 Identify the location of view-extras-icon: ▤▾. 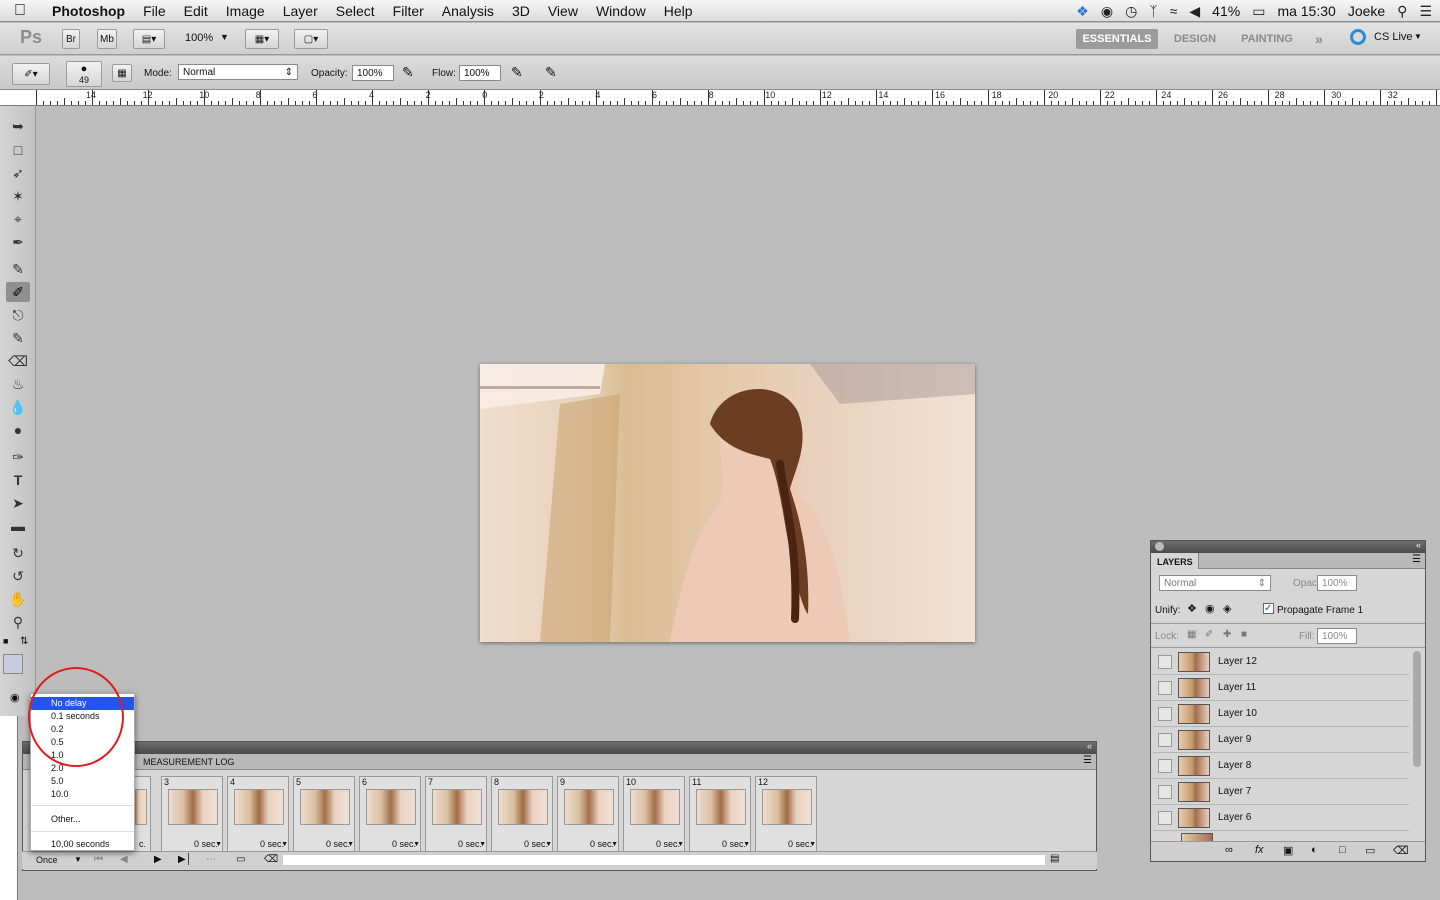
(149, 39).